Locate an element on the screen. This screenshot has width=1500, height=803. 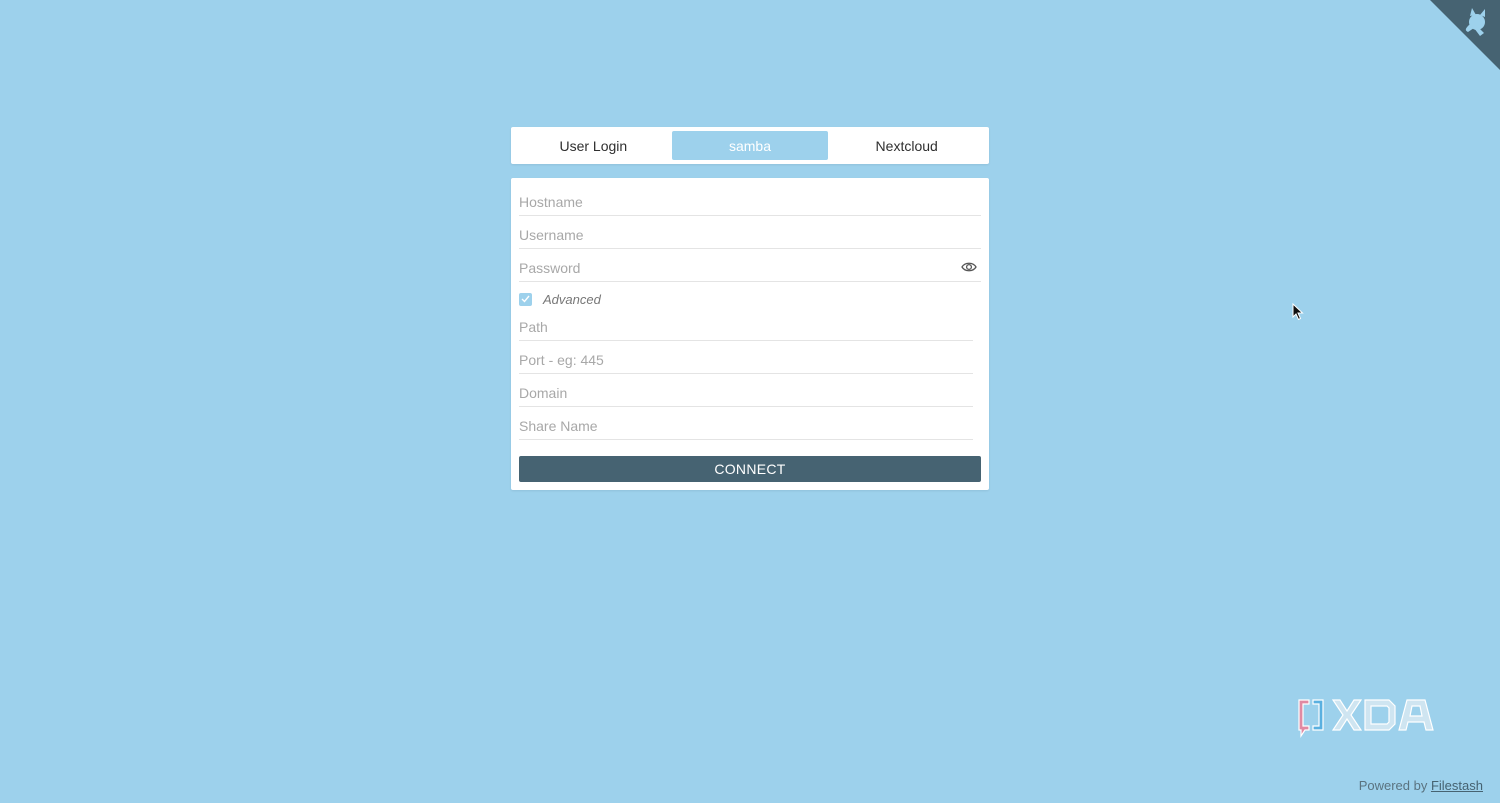
hostname-field is located at coordinates (750, 202).